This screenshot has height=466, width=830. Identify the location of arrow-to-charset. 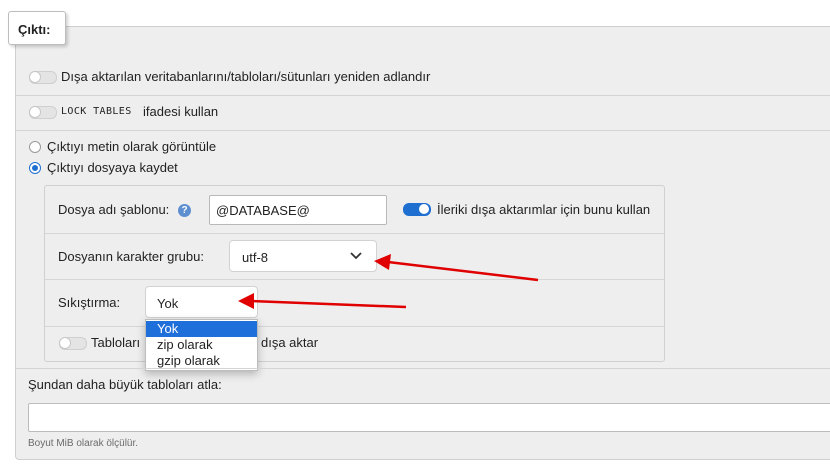
(456, 268).